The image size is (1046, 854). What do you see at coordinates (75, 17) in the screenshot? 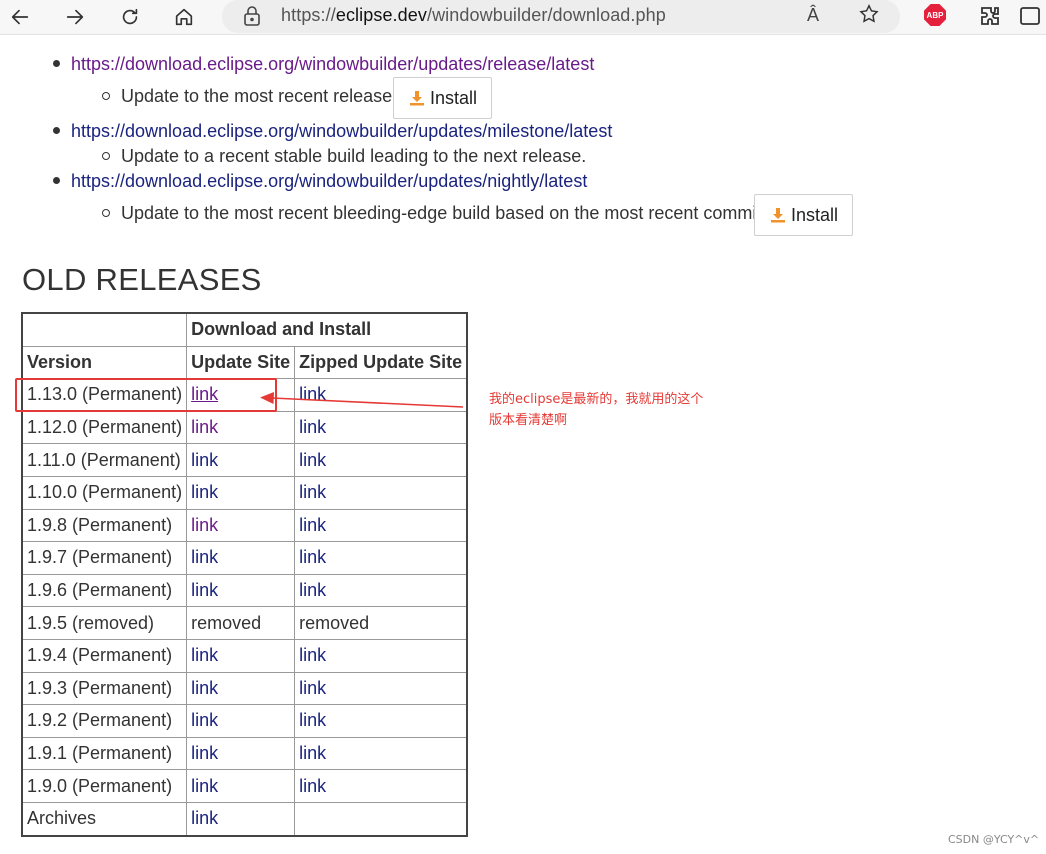
I see `forward-icon` at bounding box center [75, 17].